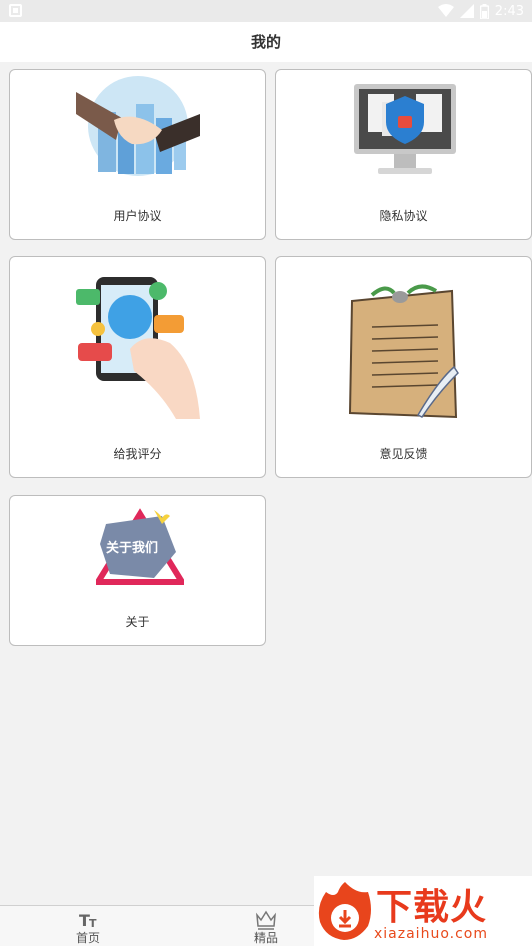 The image size is (532, 946). Describe the element at coordinates (431, 934) in the screenshot. I see `watermark-url: xiazaihuo.com` at that location.